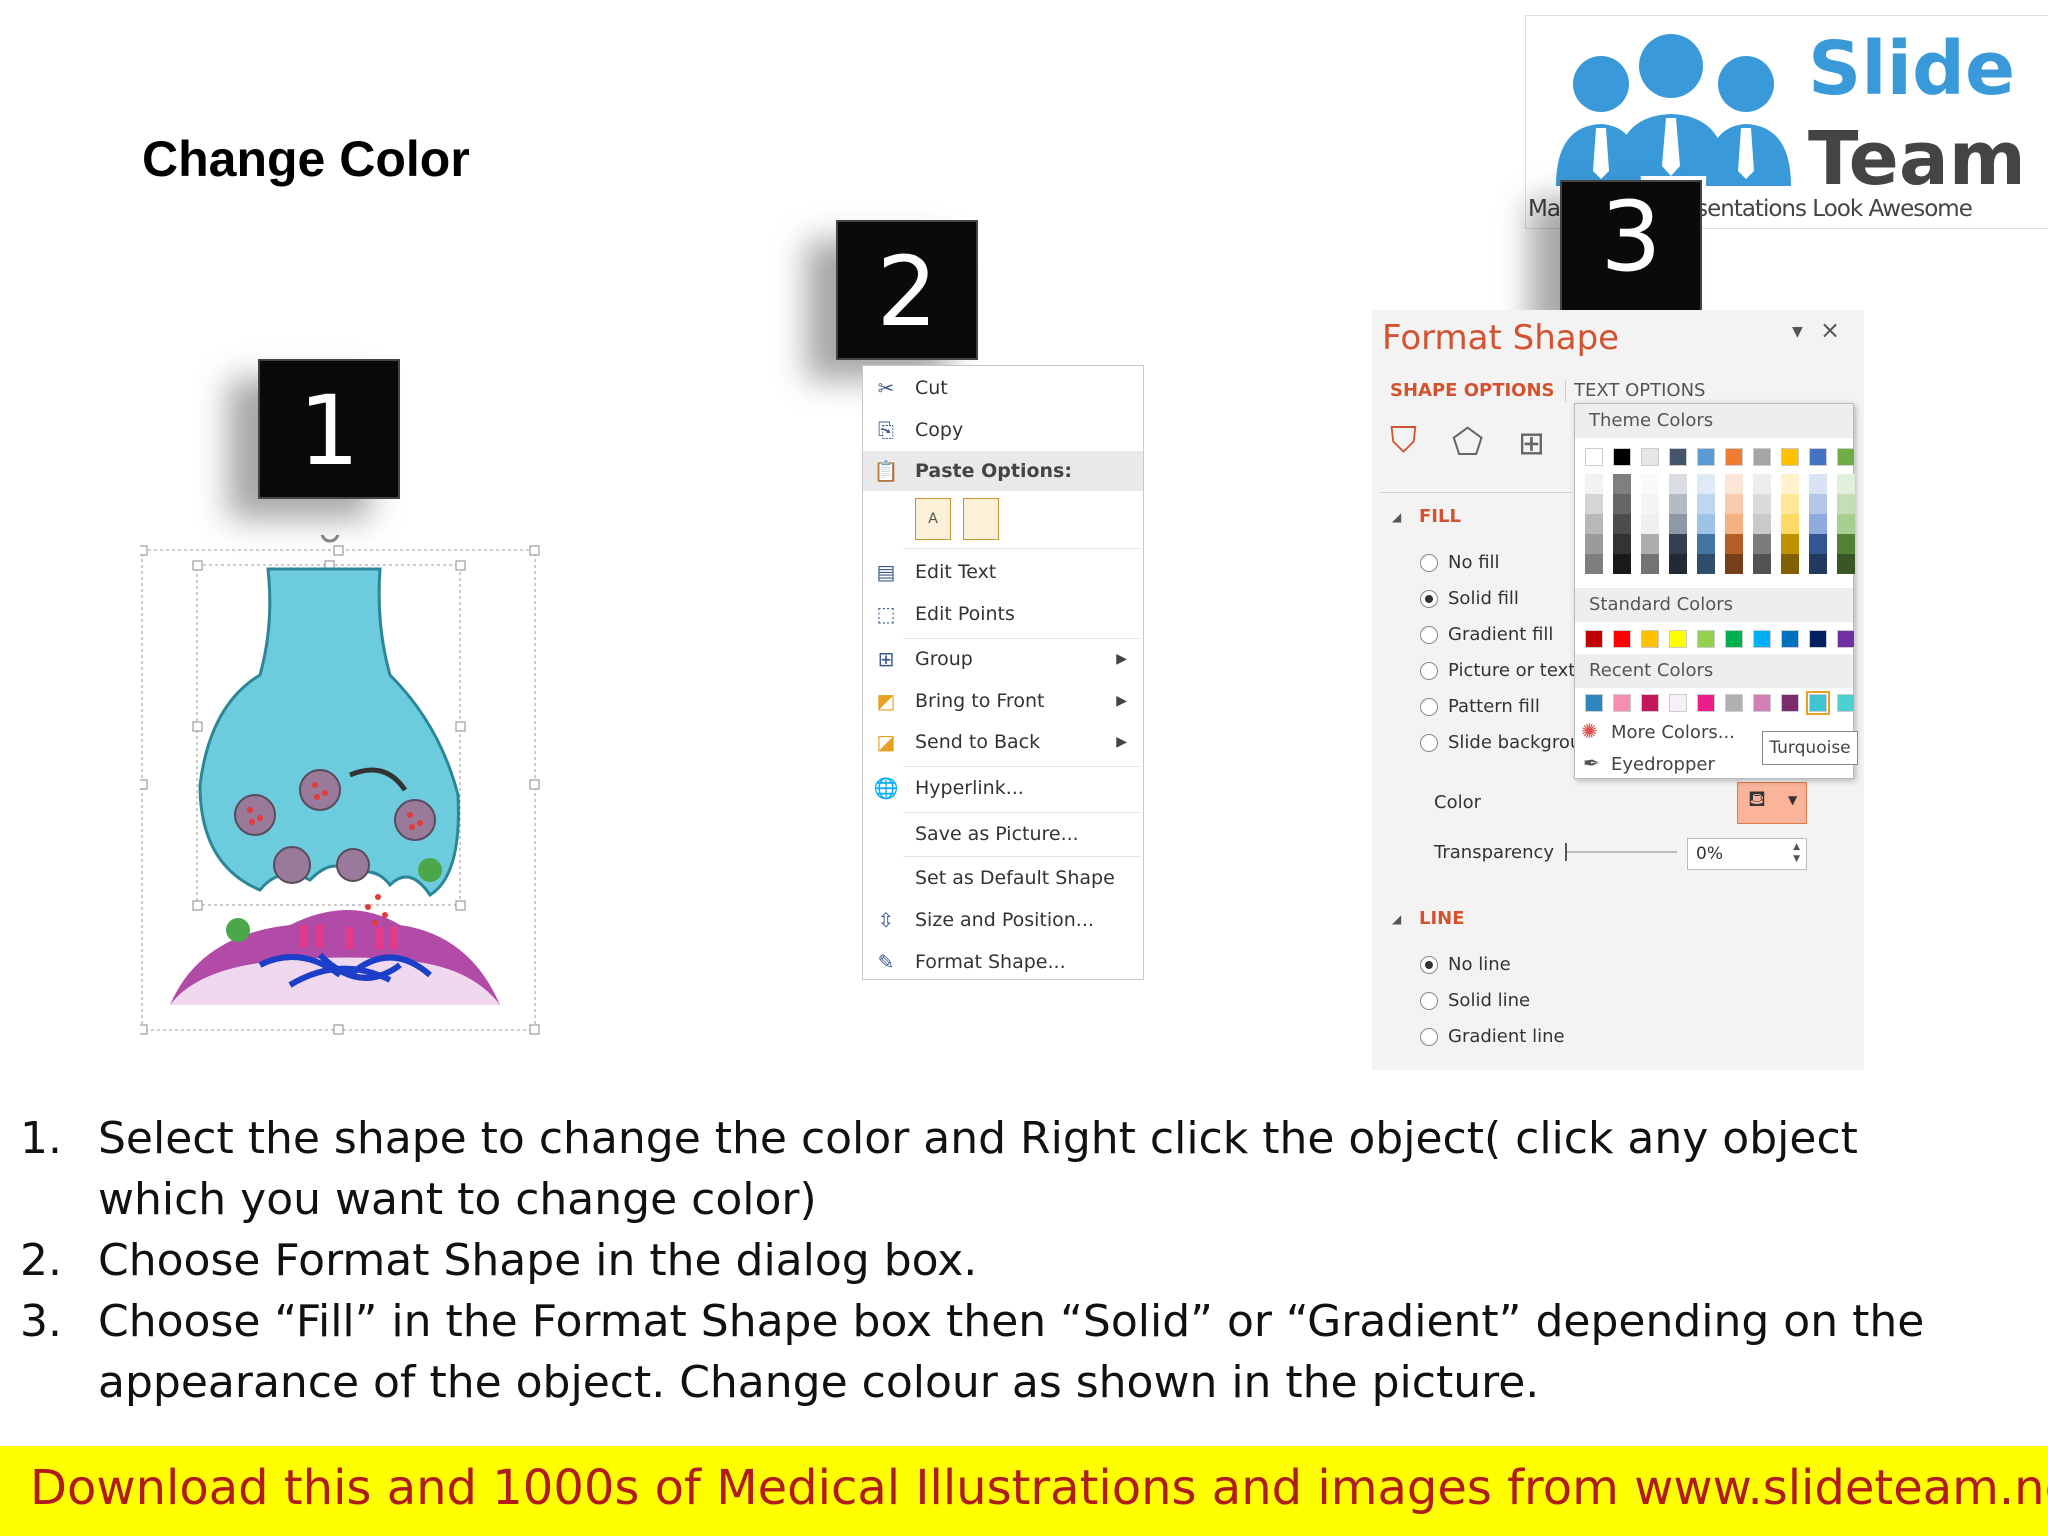 This screenshot has width=2048, height=1536. What do you see at coordinates (1003, 388) in the screenshot?
I see `menu-item-cut: ✂ Cut` at bounding box center [1003, 388].